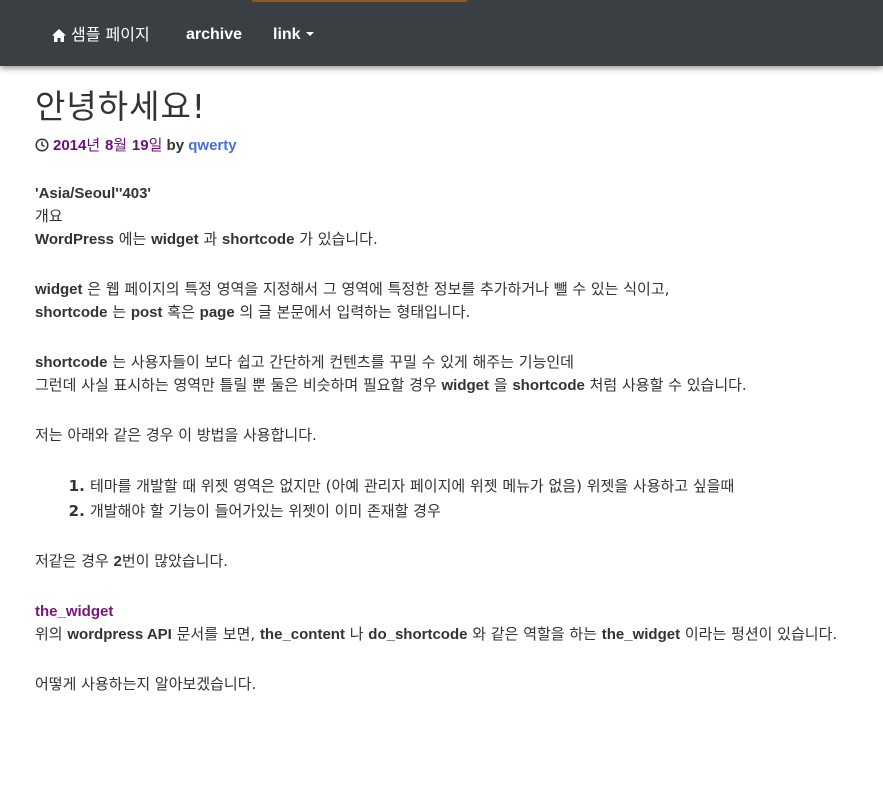 This screenshot has width=883, height=801. What do you see at coordinates (59, 37) in the screenshot?
I see `home-icon` at bounding box center [59, 37].